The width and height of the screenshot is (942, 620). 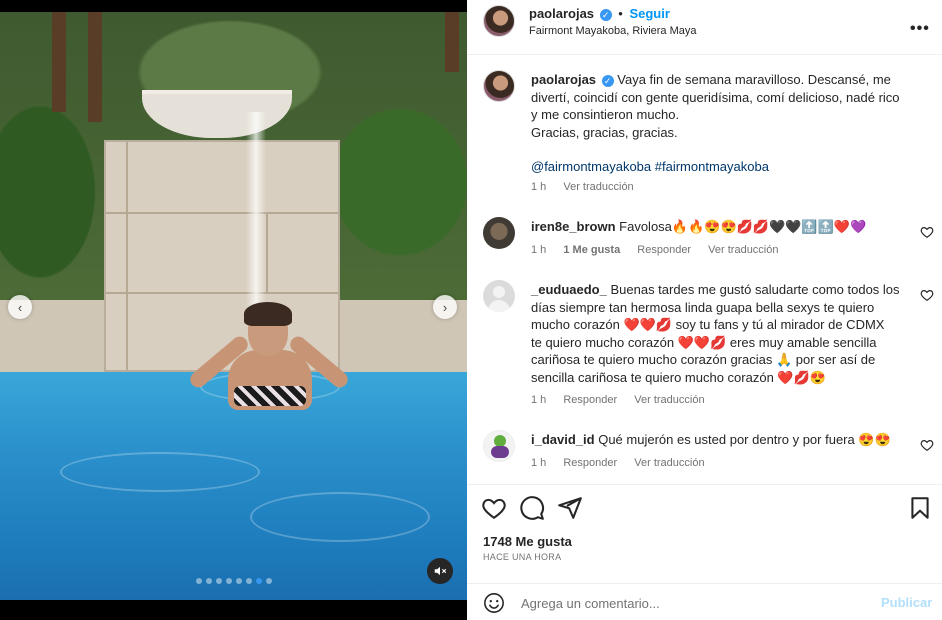 I want to click on comment-text: iren8e_brown Favolosa🔥🔥😍😍💋💋🖤🖤🔝🔝❤️💜, so click(x=721, y=227).